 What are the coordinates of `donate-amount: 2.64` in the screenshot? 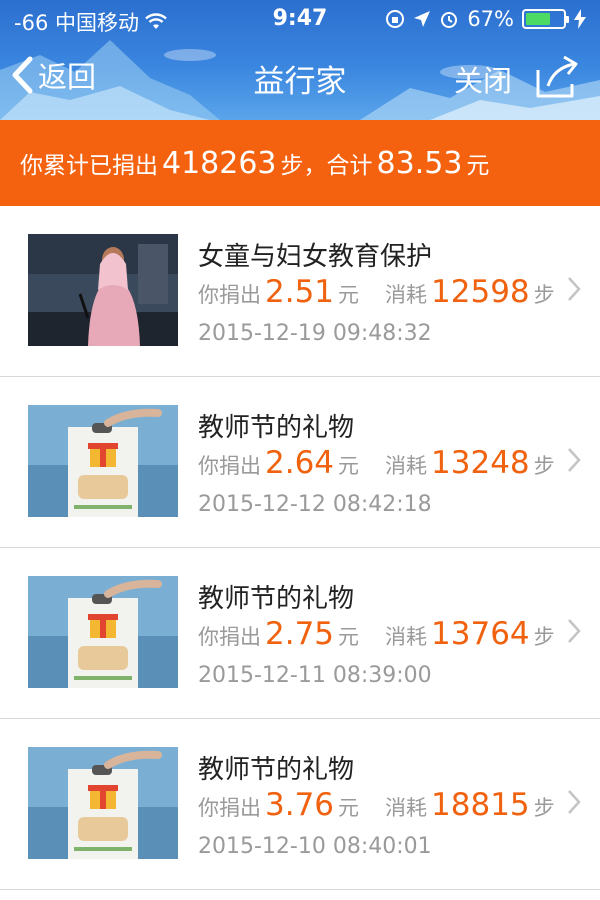 It's located at (300, 463).